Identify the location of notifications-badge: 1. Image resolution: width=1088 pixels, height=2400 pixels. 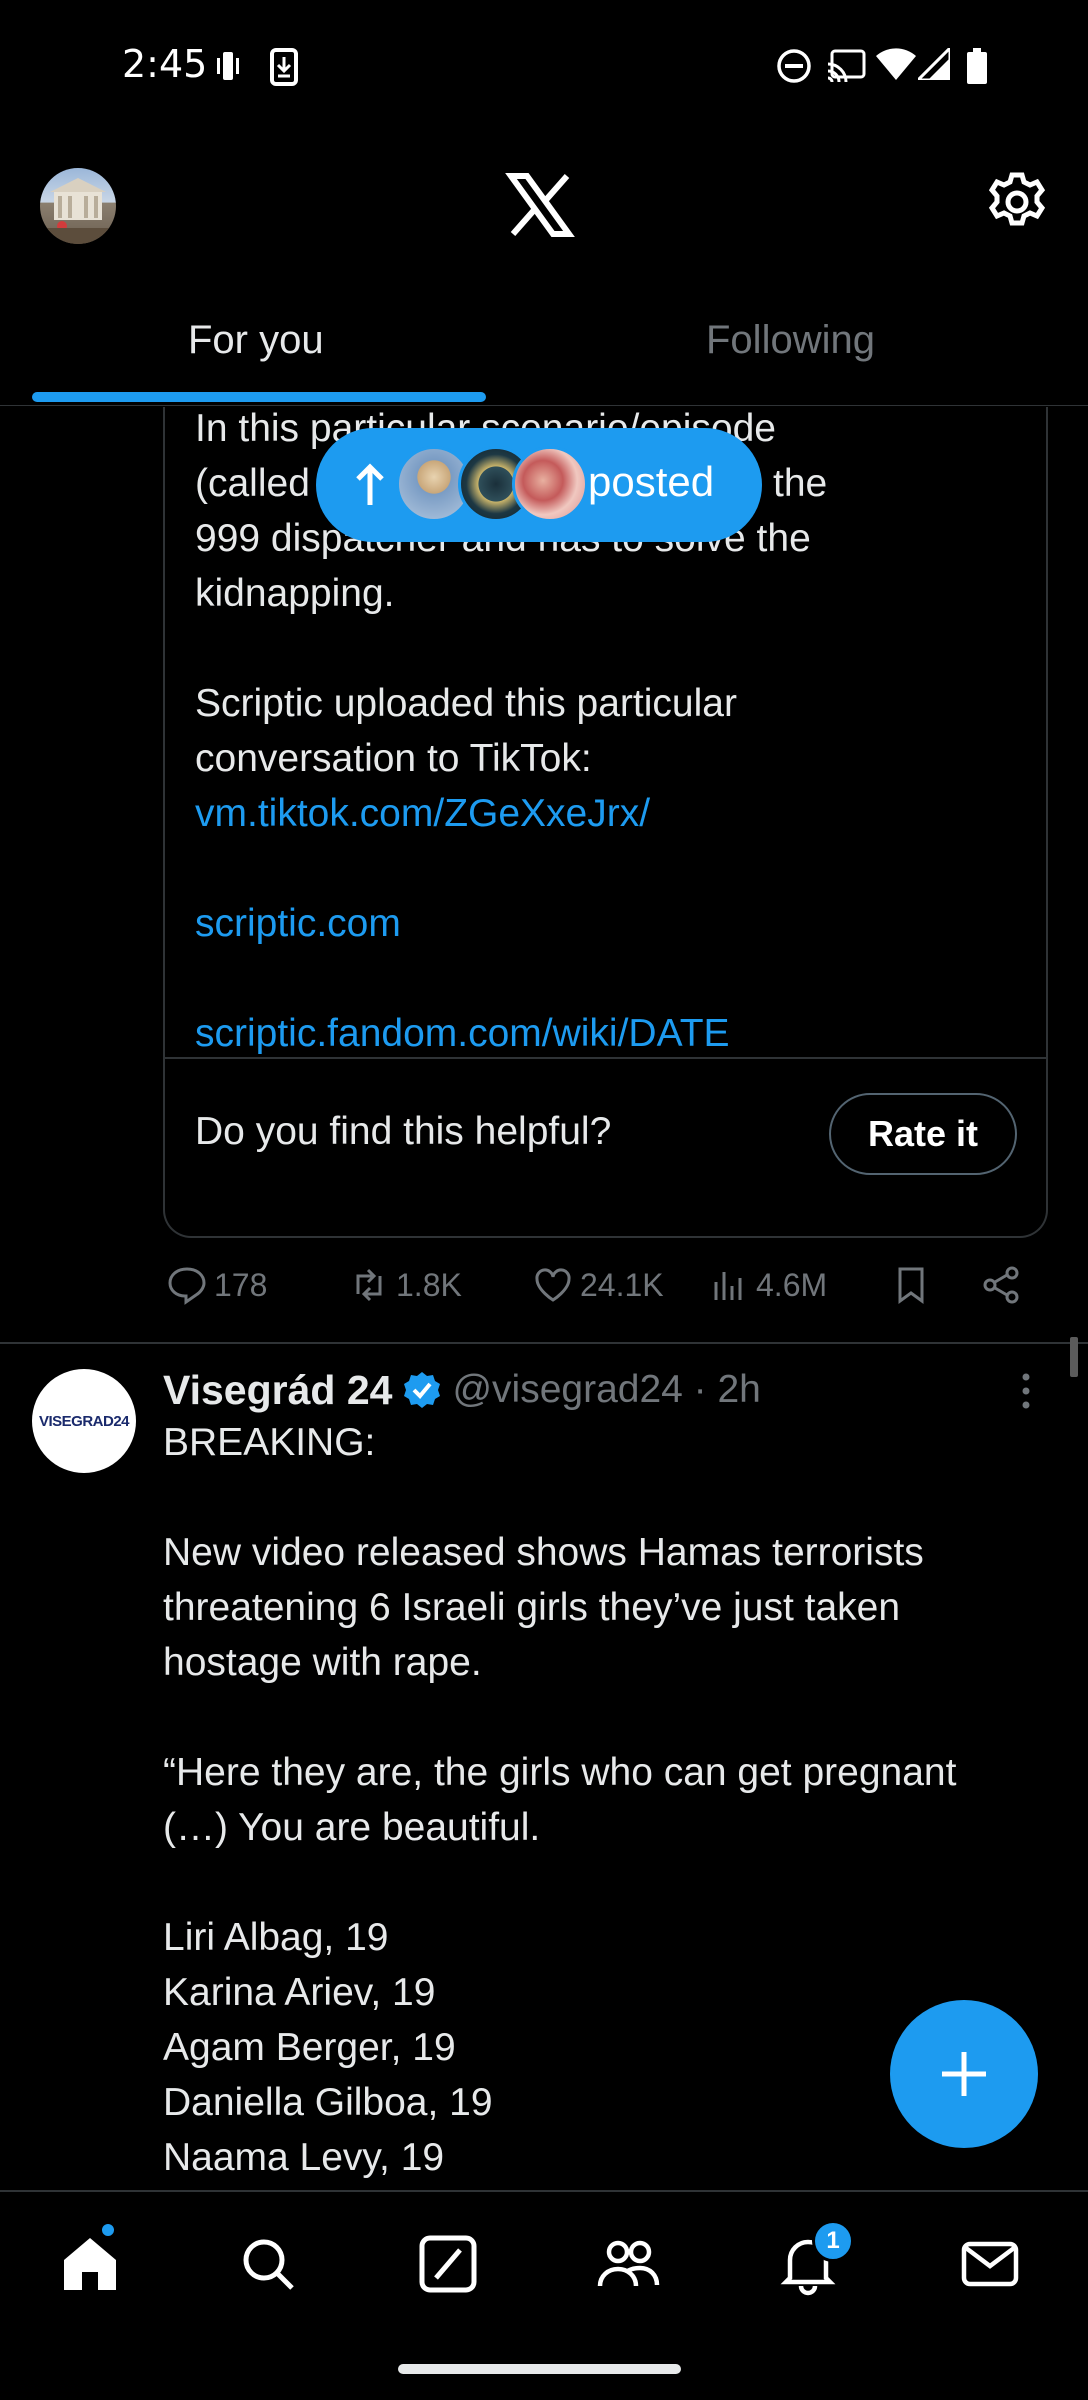
(833, 2241).